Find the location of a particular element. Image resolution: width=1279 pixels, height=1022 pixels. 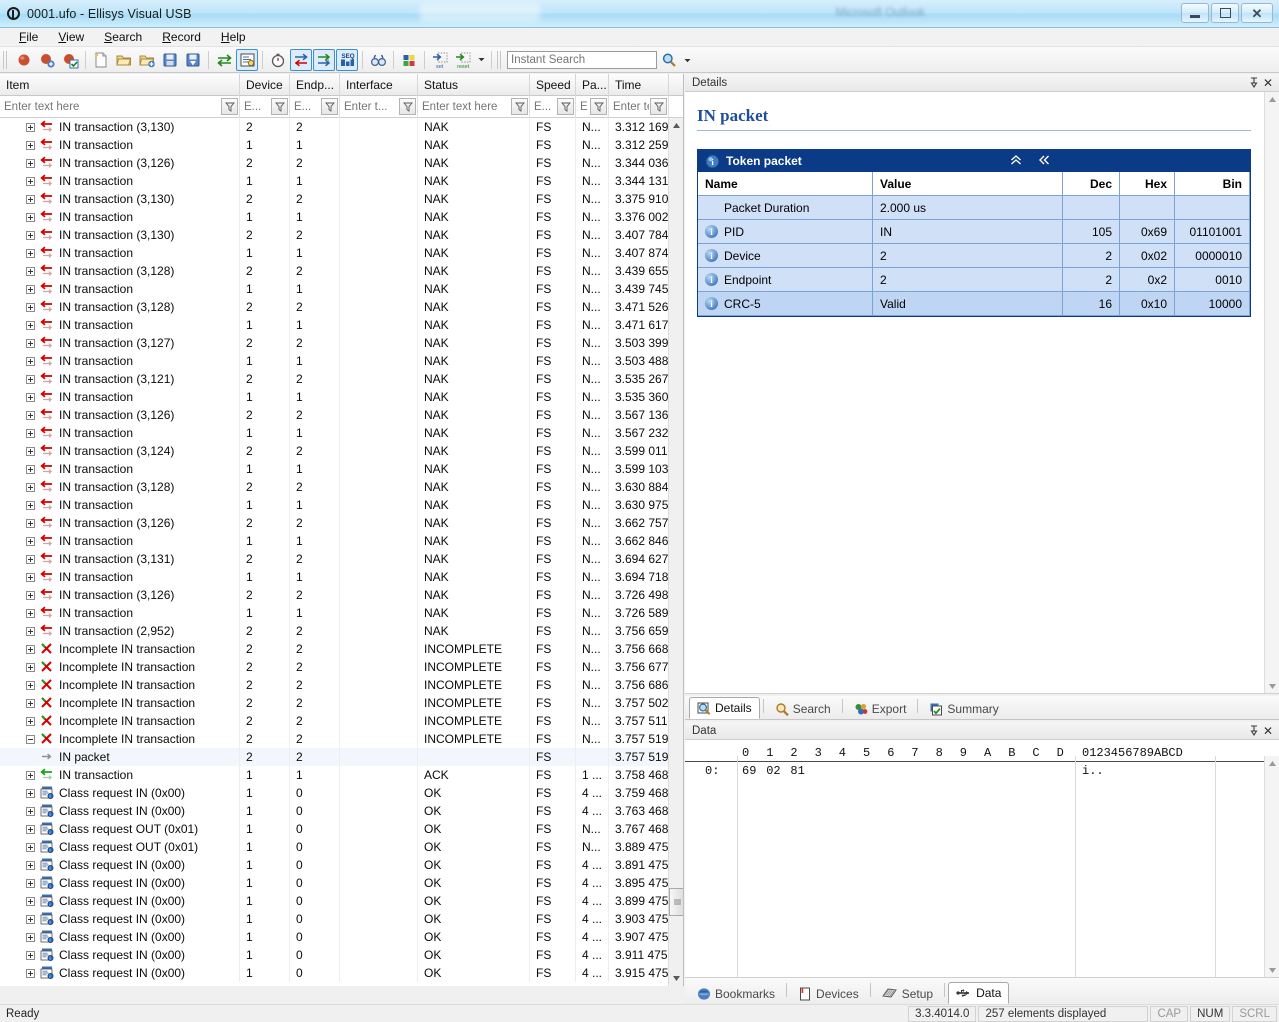

token-field-row: i PID IN 105 0x69 01101001 is located at coordinates (974, 232).